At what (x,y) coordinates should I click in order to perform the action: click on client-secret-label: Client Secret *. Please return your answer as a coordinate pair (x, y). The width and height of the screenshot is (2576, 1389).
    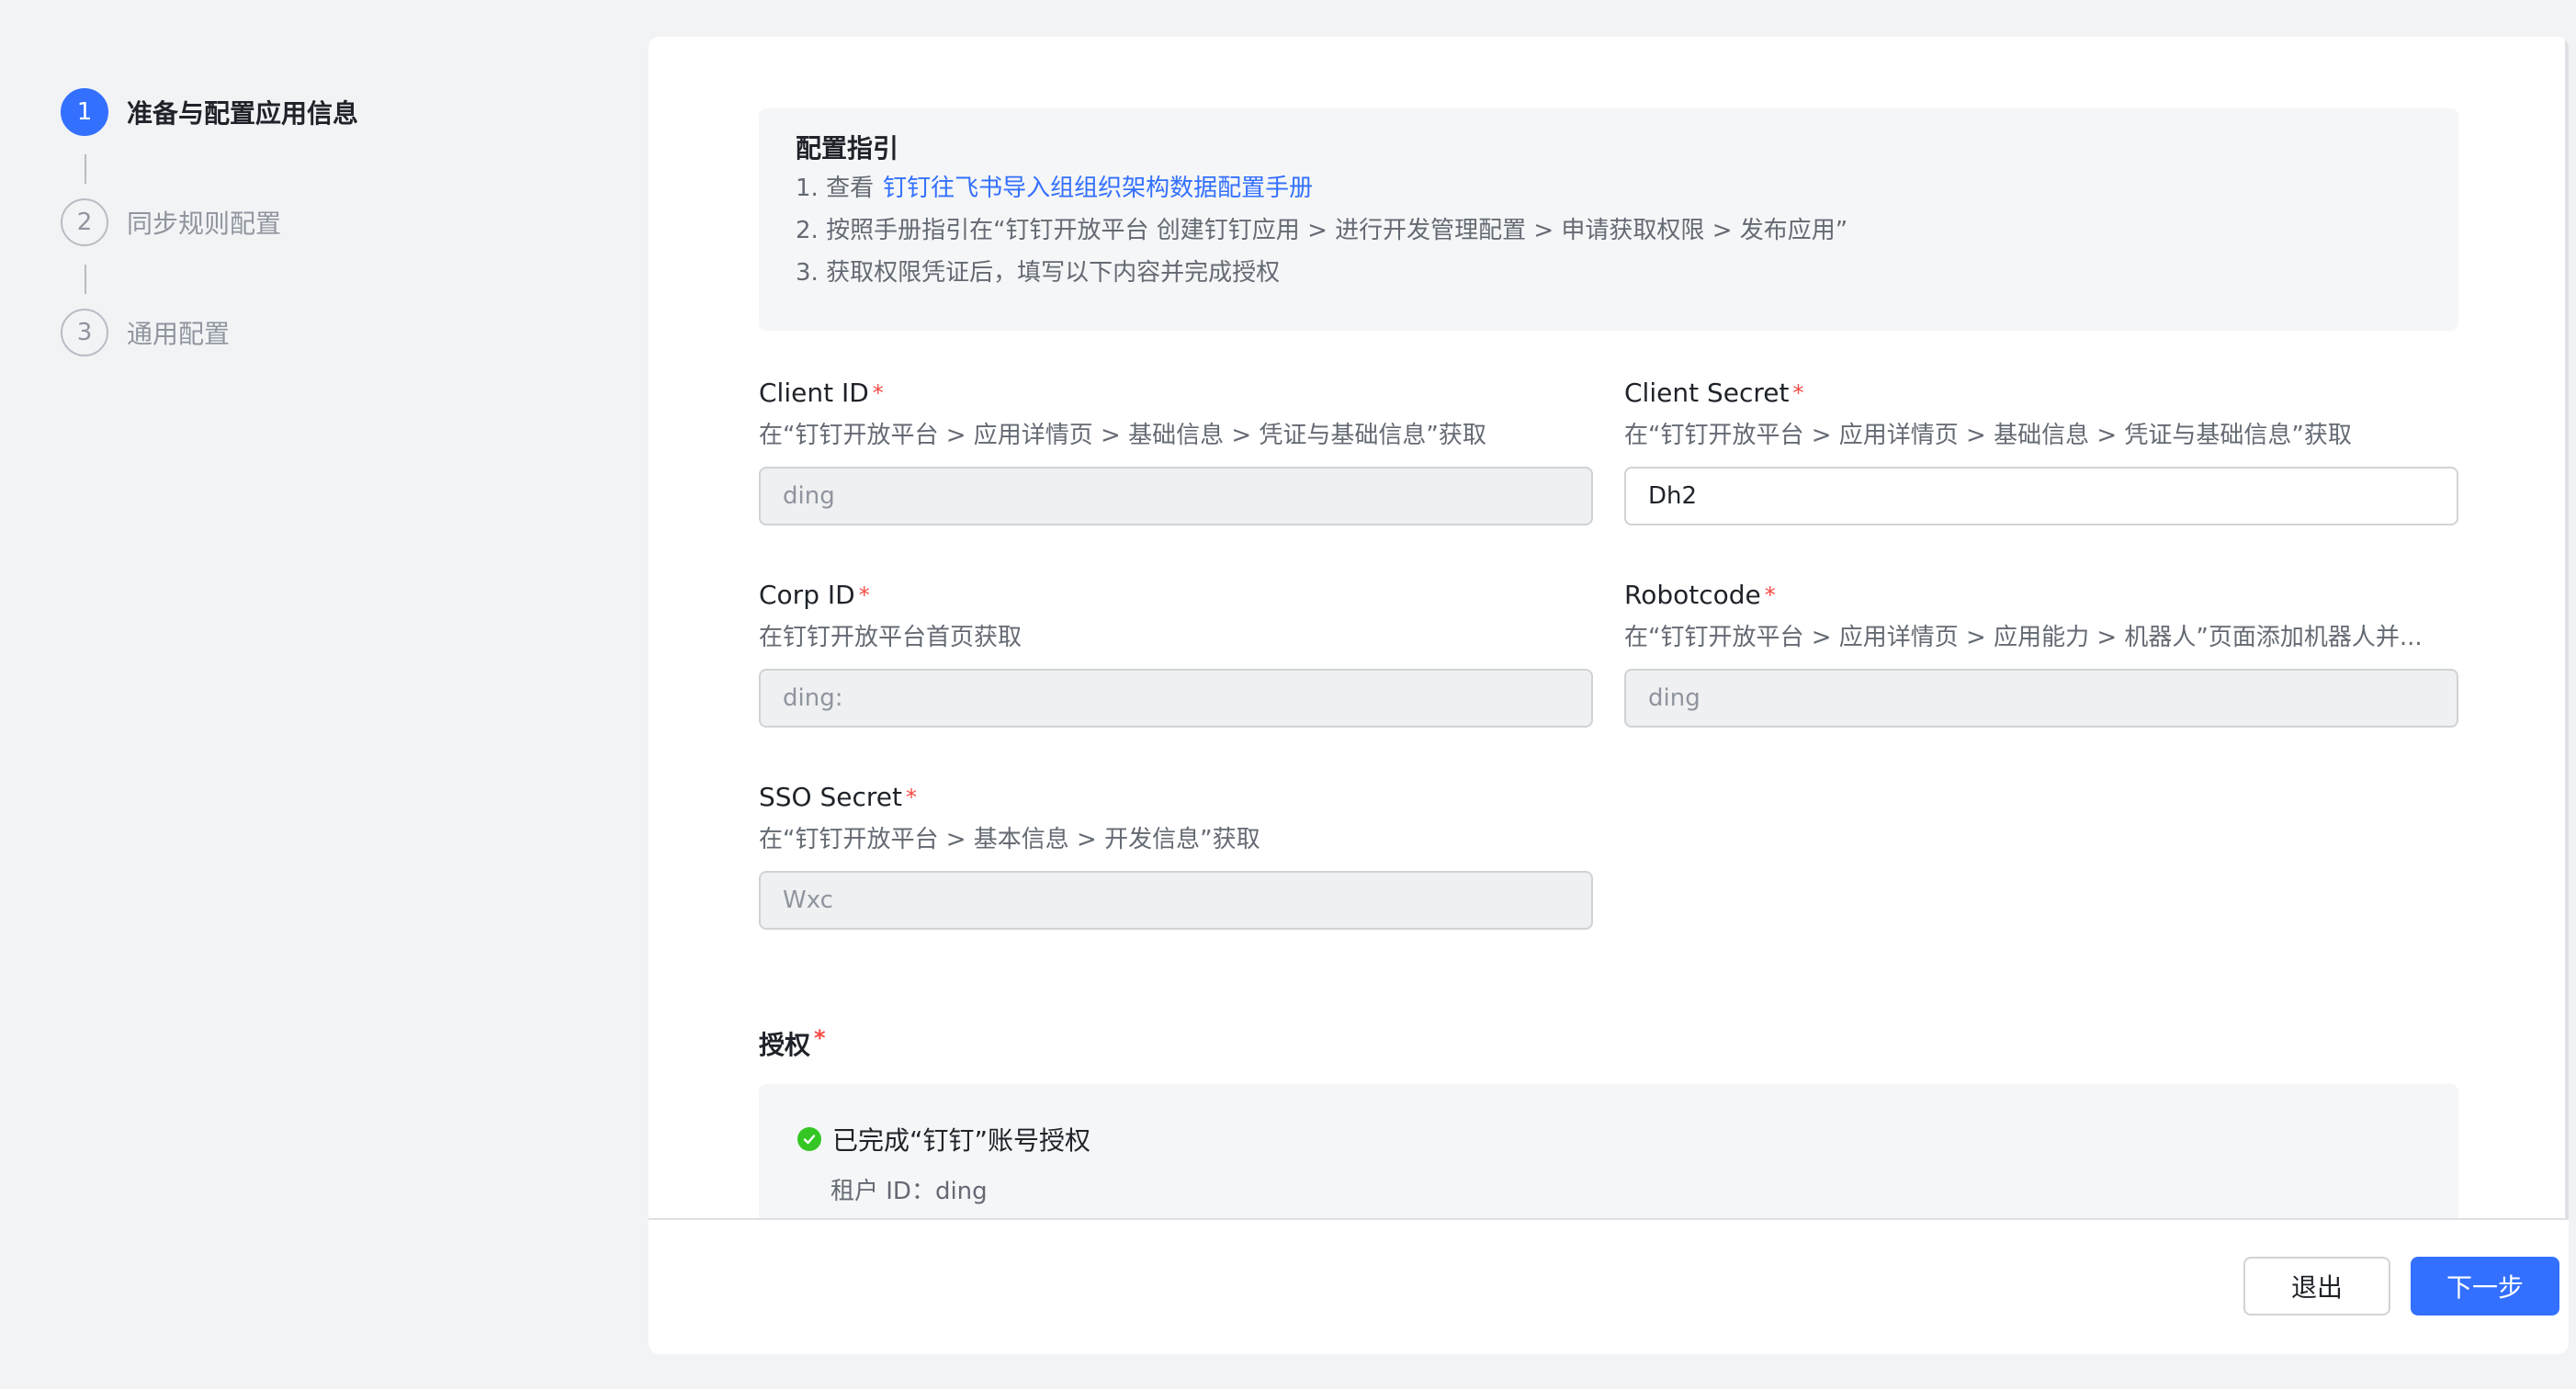
    Looking at the image, I should click on (2041, 393).